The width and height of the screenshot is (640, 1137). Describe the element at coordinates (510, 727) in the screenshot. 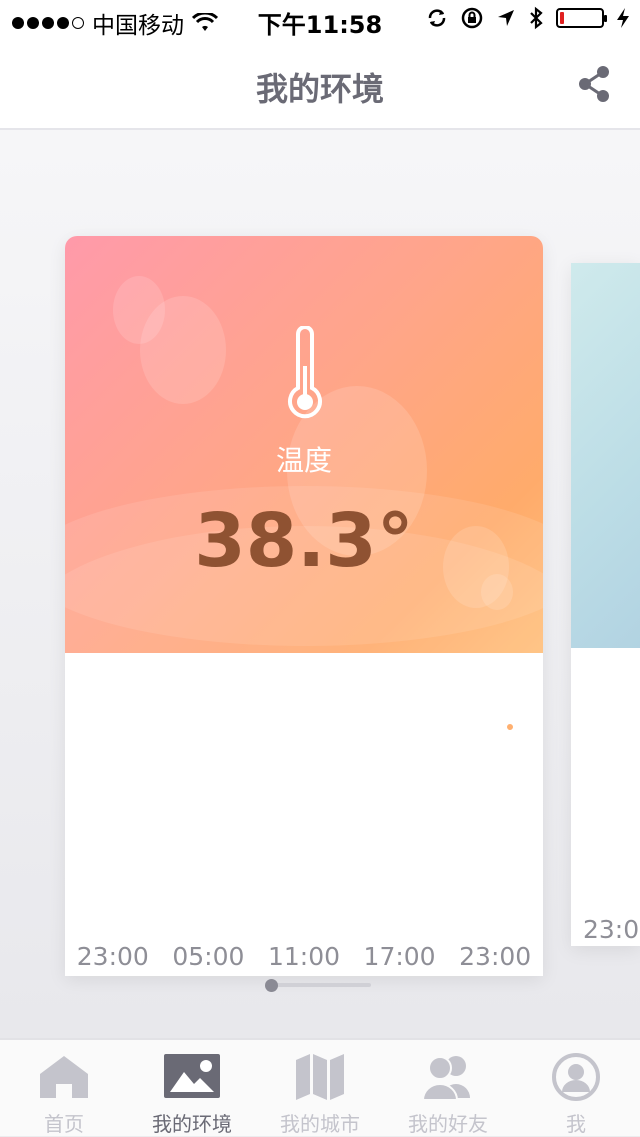

I see `chart-point` at that location.